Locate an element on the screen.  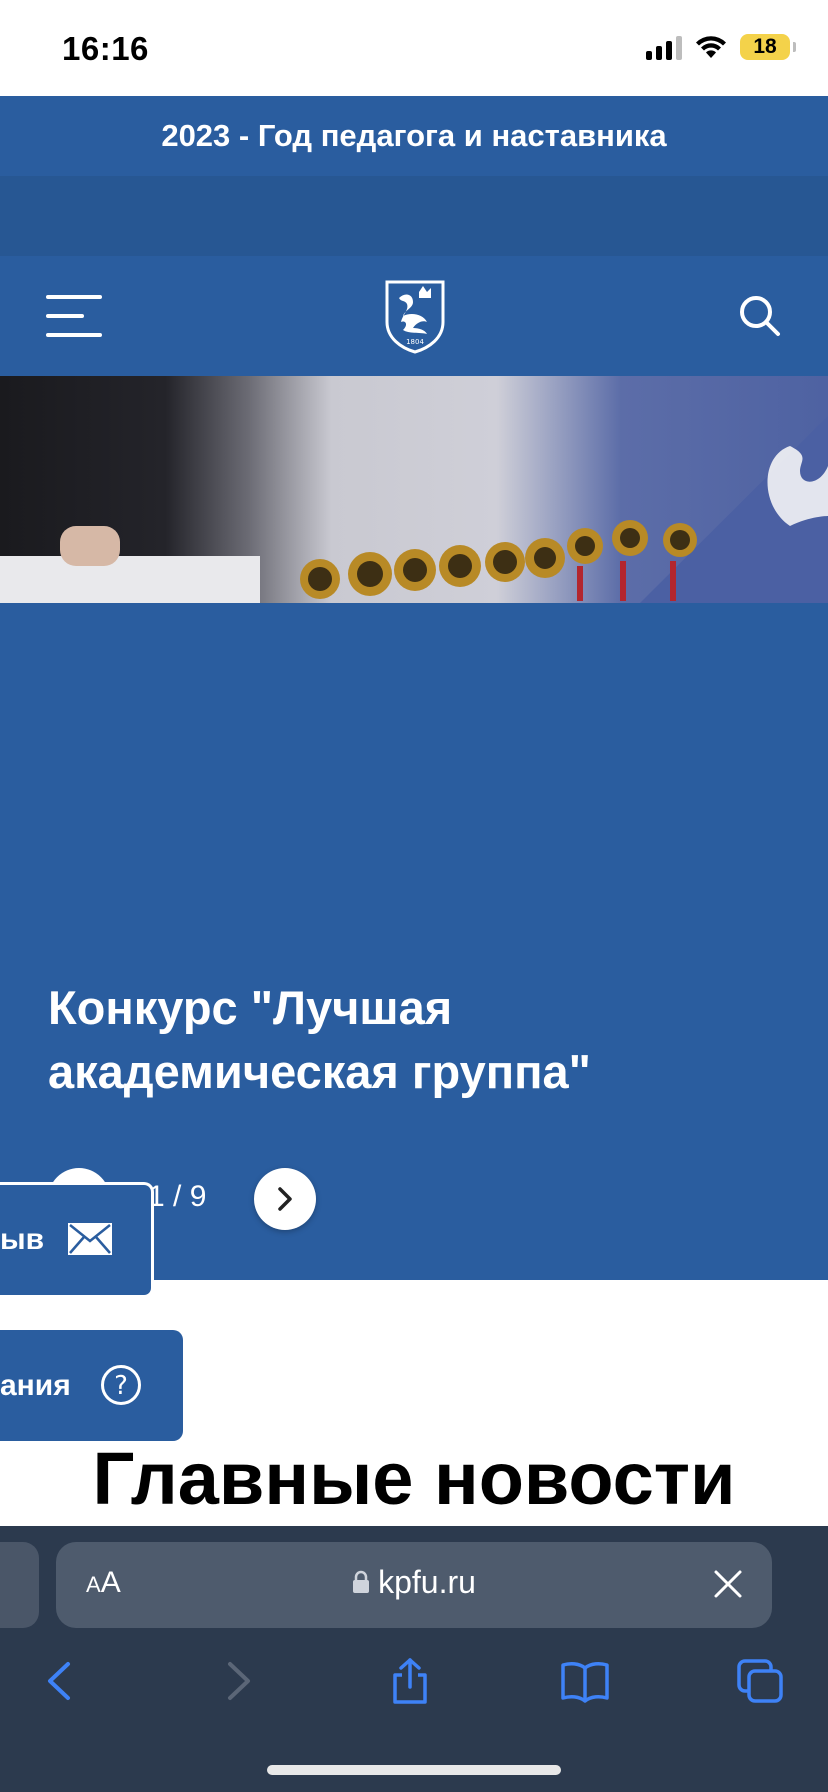
site-header: 1804 is located at coordinates (414, 316).